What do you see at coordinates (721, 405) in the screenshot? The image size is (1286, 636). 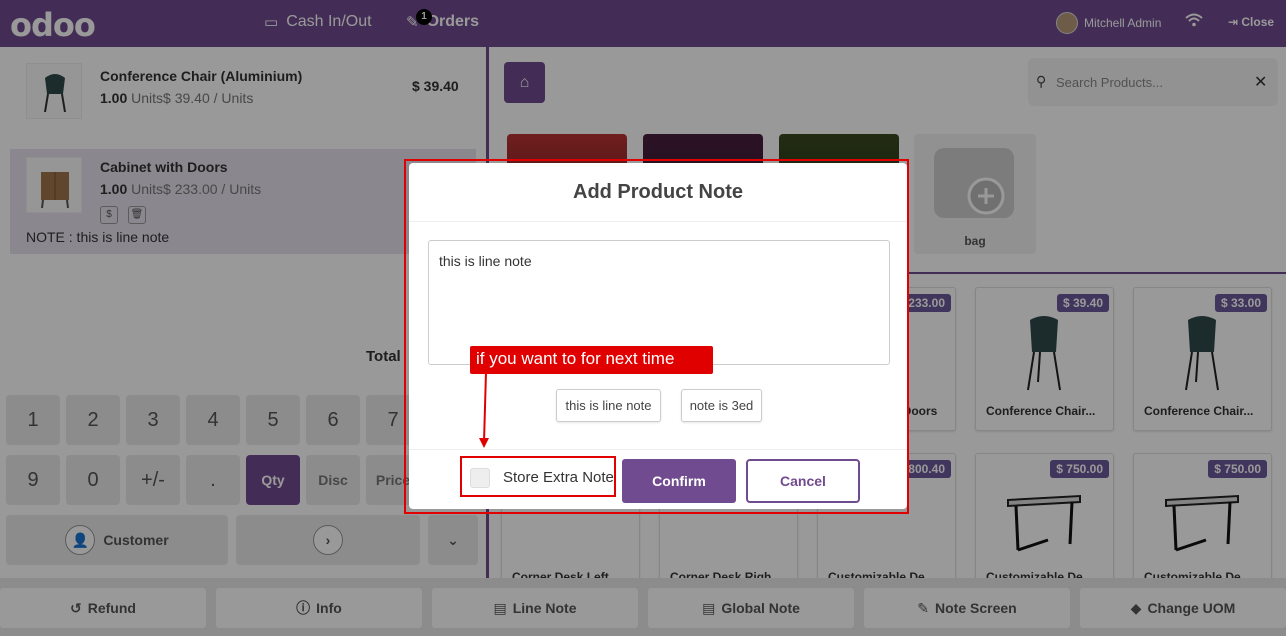 I see `note-suggestion-chip: note is 3ed` at bounding box center [721, 405].